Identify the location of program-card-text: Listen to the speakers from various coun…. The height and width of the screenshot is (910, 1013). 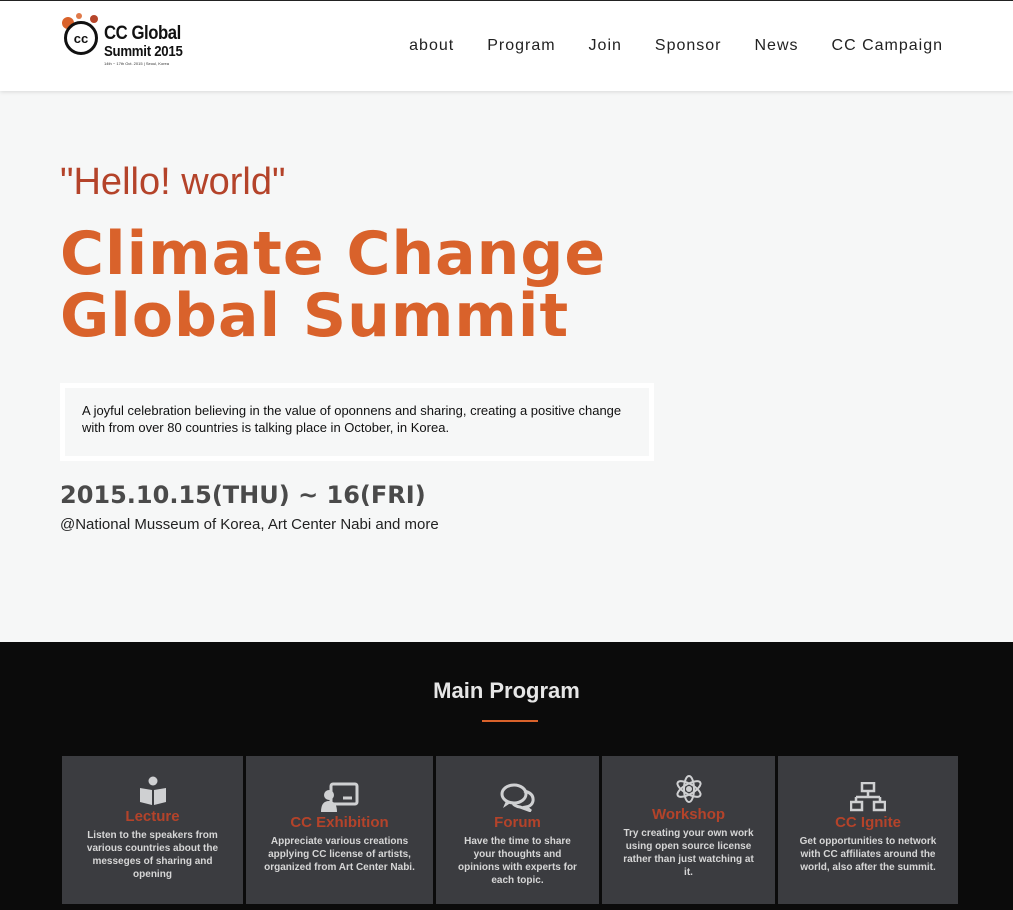
(152, 855).